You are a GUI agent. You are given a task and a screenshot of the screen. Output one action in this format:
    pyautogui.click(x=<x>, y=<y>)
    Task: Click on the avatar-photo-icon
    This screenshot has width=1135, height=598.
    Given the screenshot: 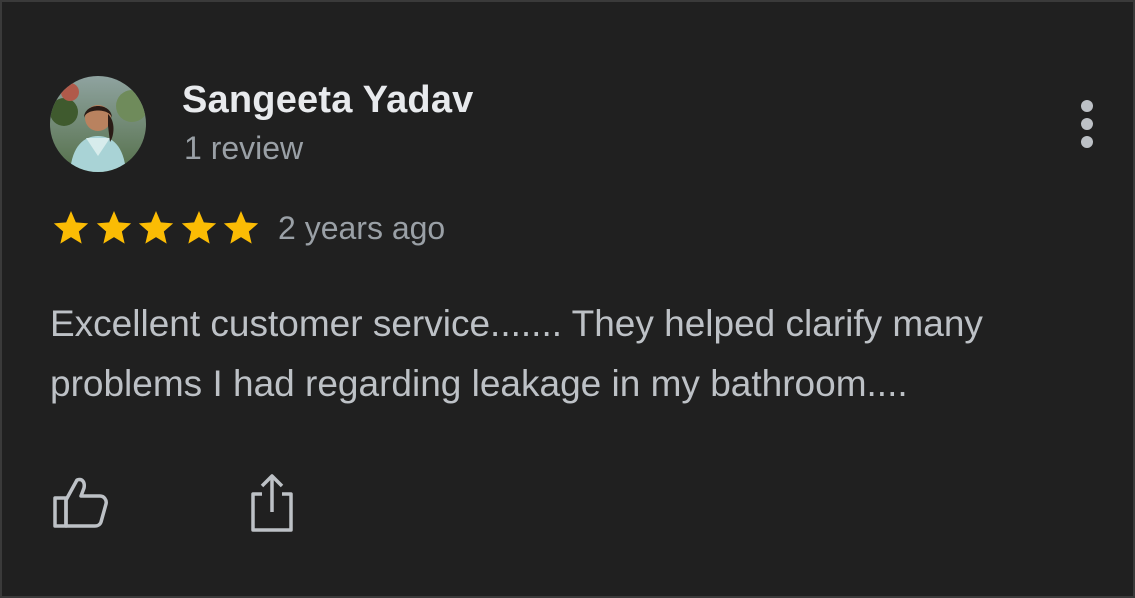 What is the action you would take?
    pyautogui.click(x=98, y=124)
    